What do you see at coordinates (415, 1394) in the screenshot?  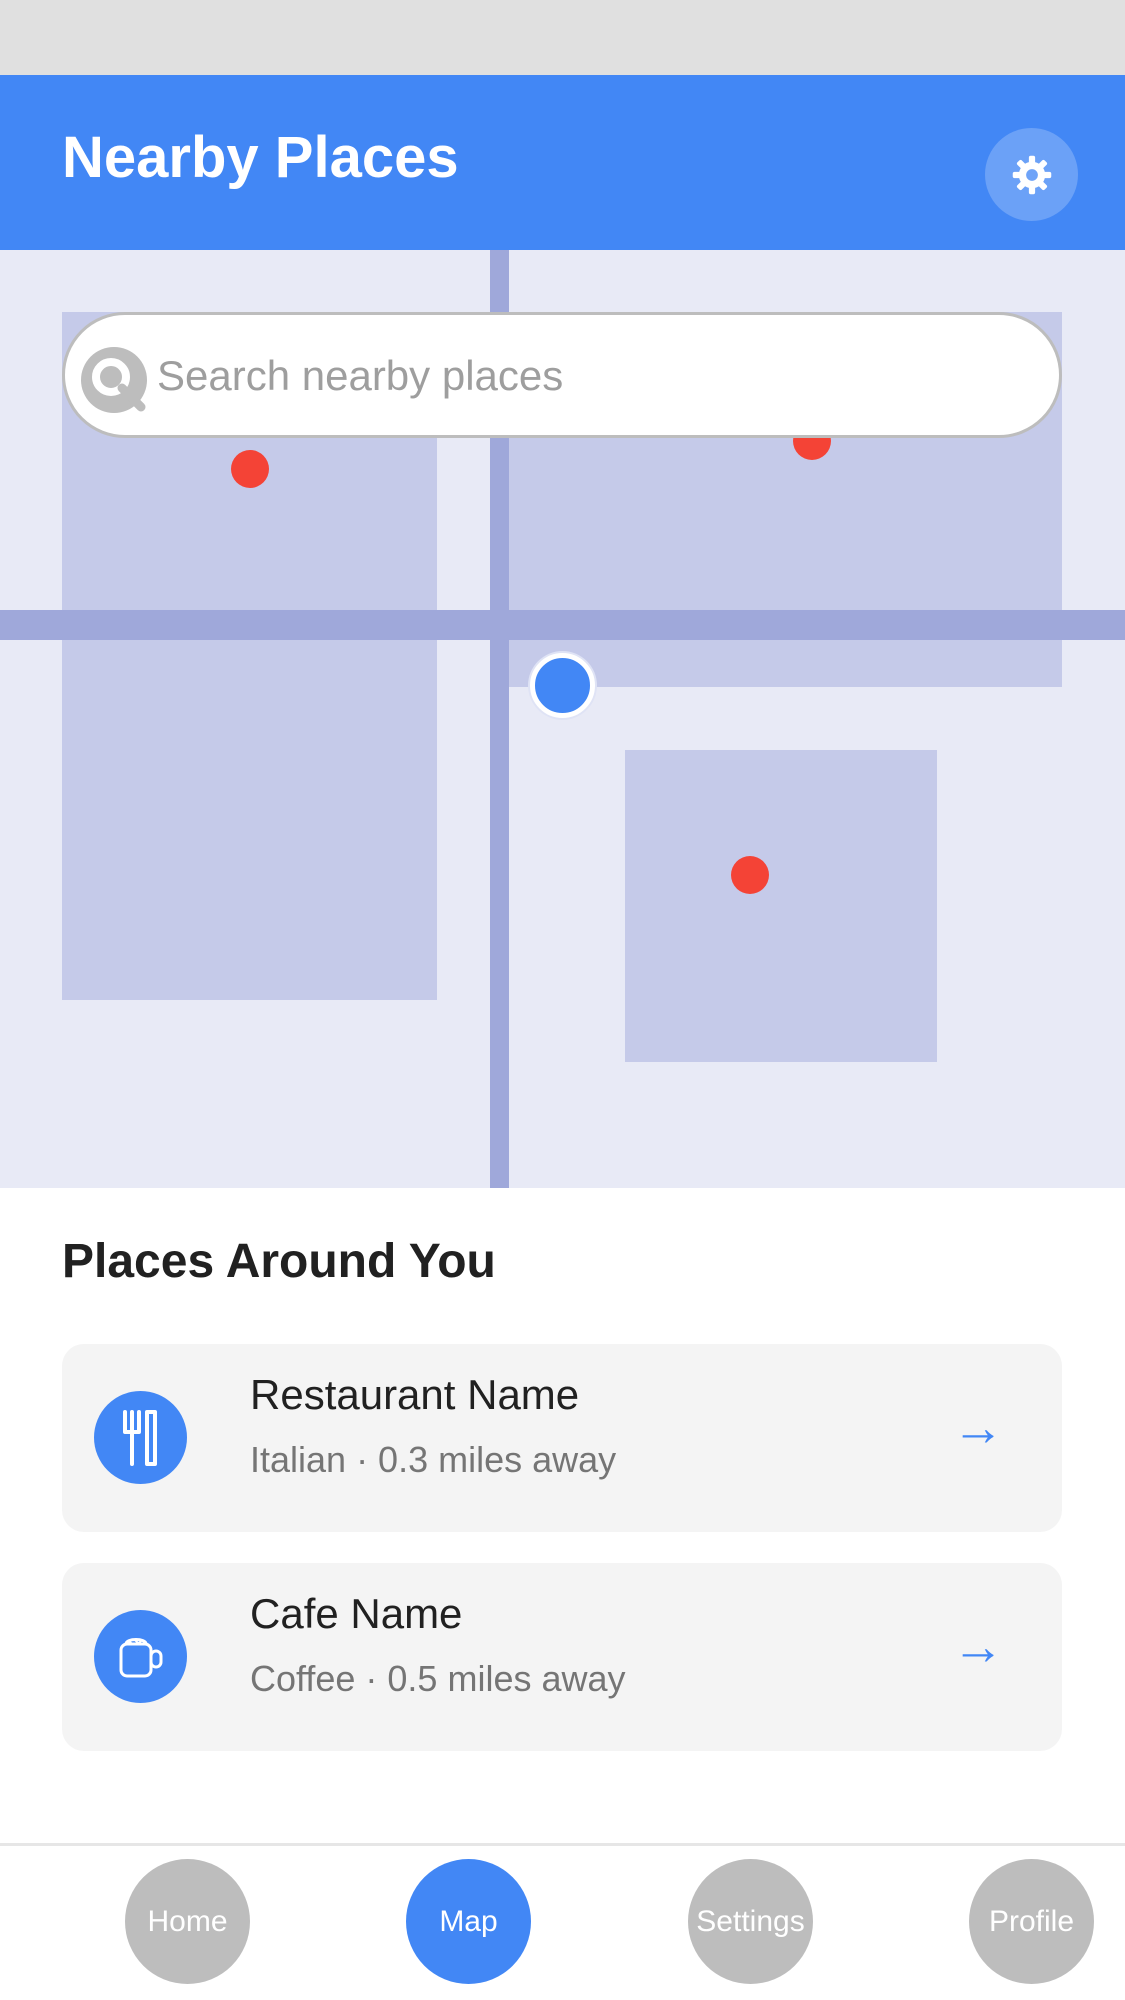 I see `place-name: Restaurant Name` at bounding box center [415, 1394].